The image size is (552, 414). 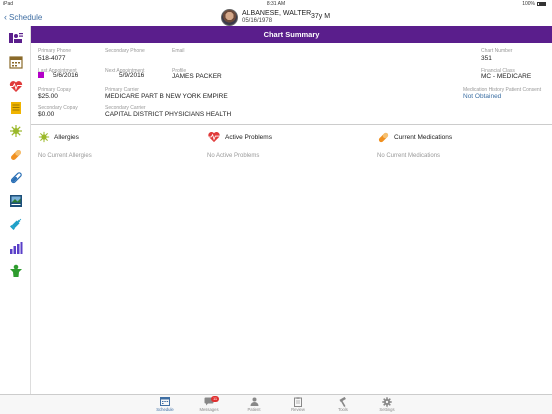 I want to click on clipboard-icon, so click(x=298, y=401).